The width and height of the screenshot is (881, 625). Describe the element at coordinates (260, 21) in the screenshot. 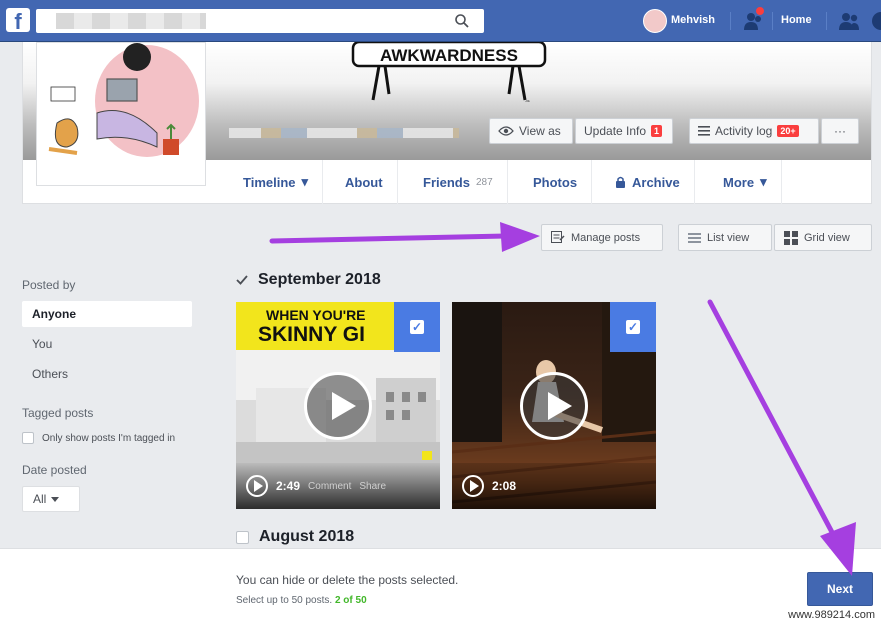

I see `search-input` at that location.